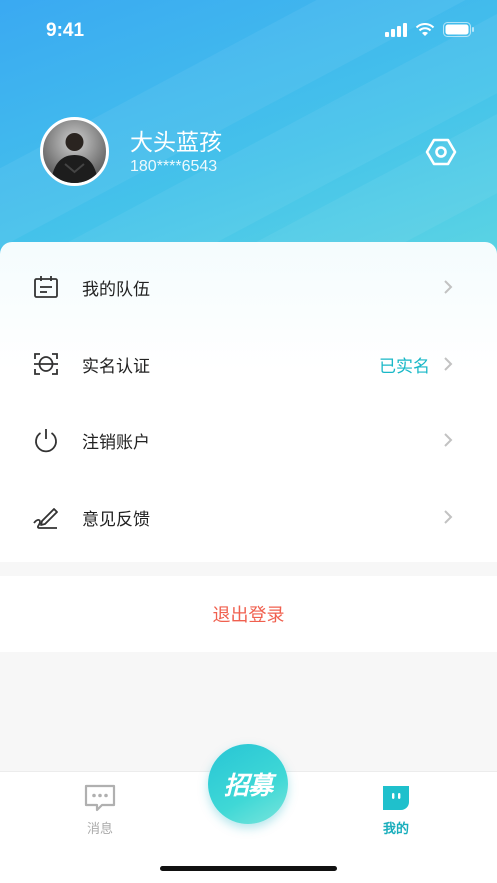  What do you see at coordinates (396, 29) in the screenshot?
I see `signal-icon` at bounding box center [396, 29].